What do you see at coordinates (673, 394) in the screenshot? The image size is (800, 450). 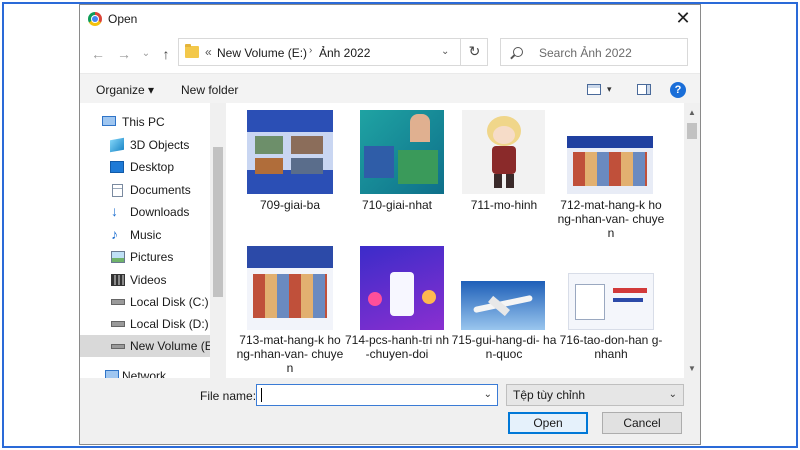 I see `file-type-dropdown-icon: ⌄` at bounding box center [673, 394].